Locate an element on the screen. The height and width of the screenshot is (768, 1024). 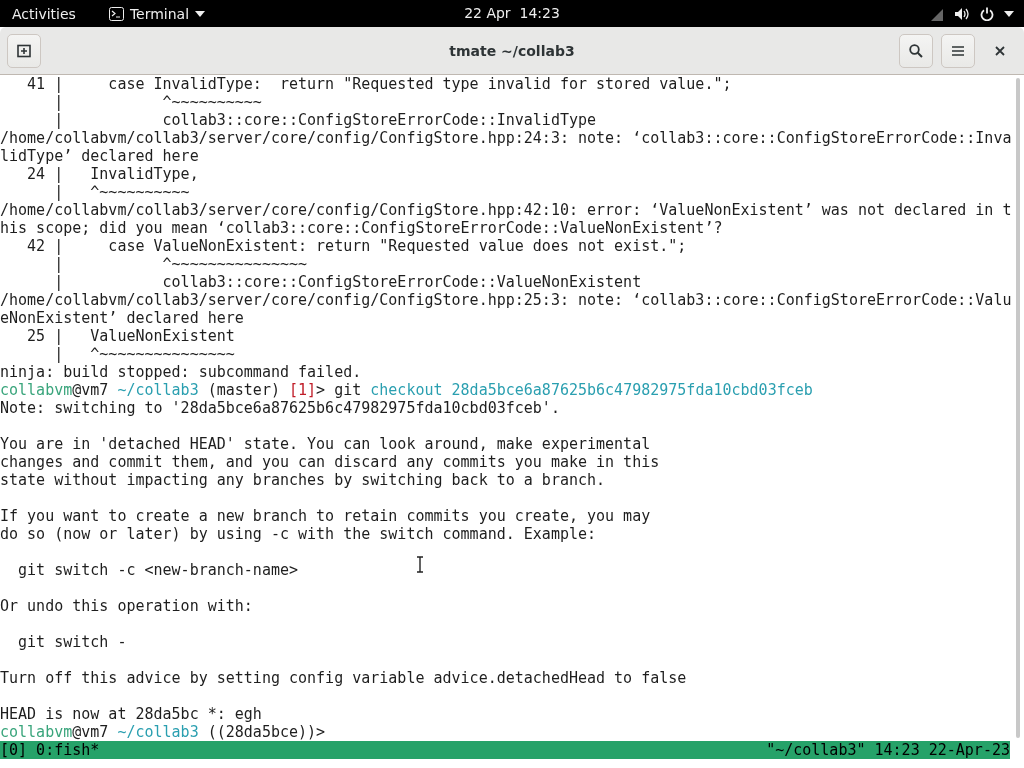
terminal-line: 42 | case ValueNonExistent: return "Requested value does not exist."; is located at coordinates (356, 246).